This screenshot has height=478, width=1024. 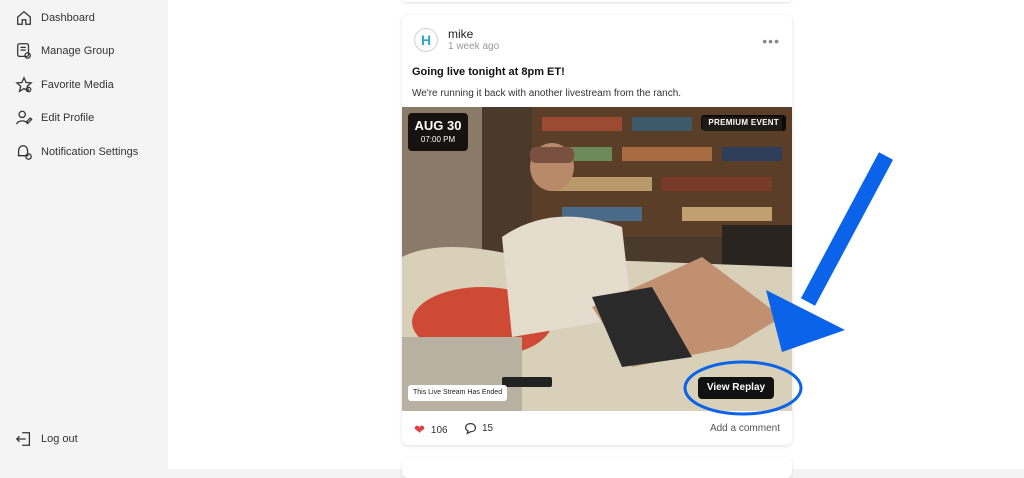 I want to click on sidebar-item-favorite-media: Favorite Media, so click(x=64, y=85).